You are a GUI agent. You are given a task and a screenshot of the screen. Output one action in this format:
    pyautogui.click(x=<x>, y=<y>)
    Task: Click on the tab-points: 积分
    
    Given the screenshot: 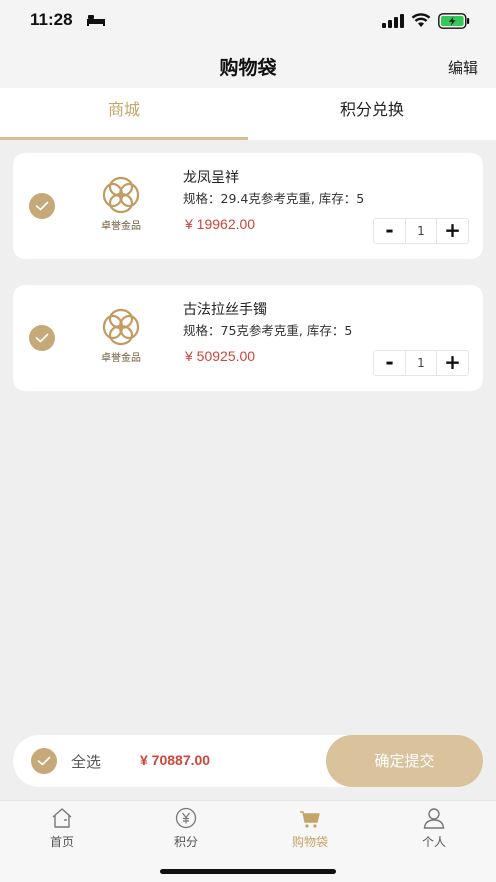 What is the action you would take?
    pyautogui.click(x=186, y=828)
    